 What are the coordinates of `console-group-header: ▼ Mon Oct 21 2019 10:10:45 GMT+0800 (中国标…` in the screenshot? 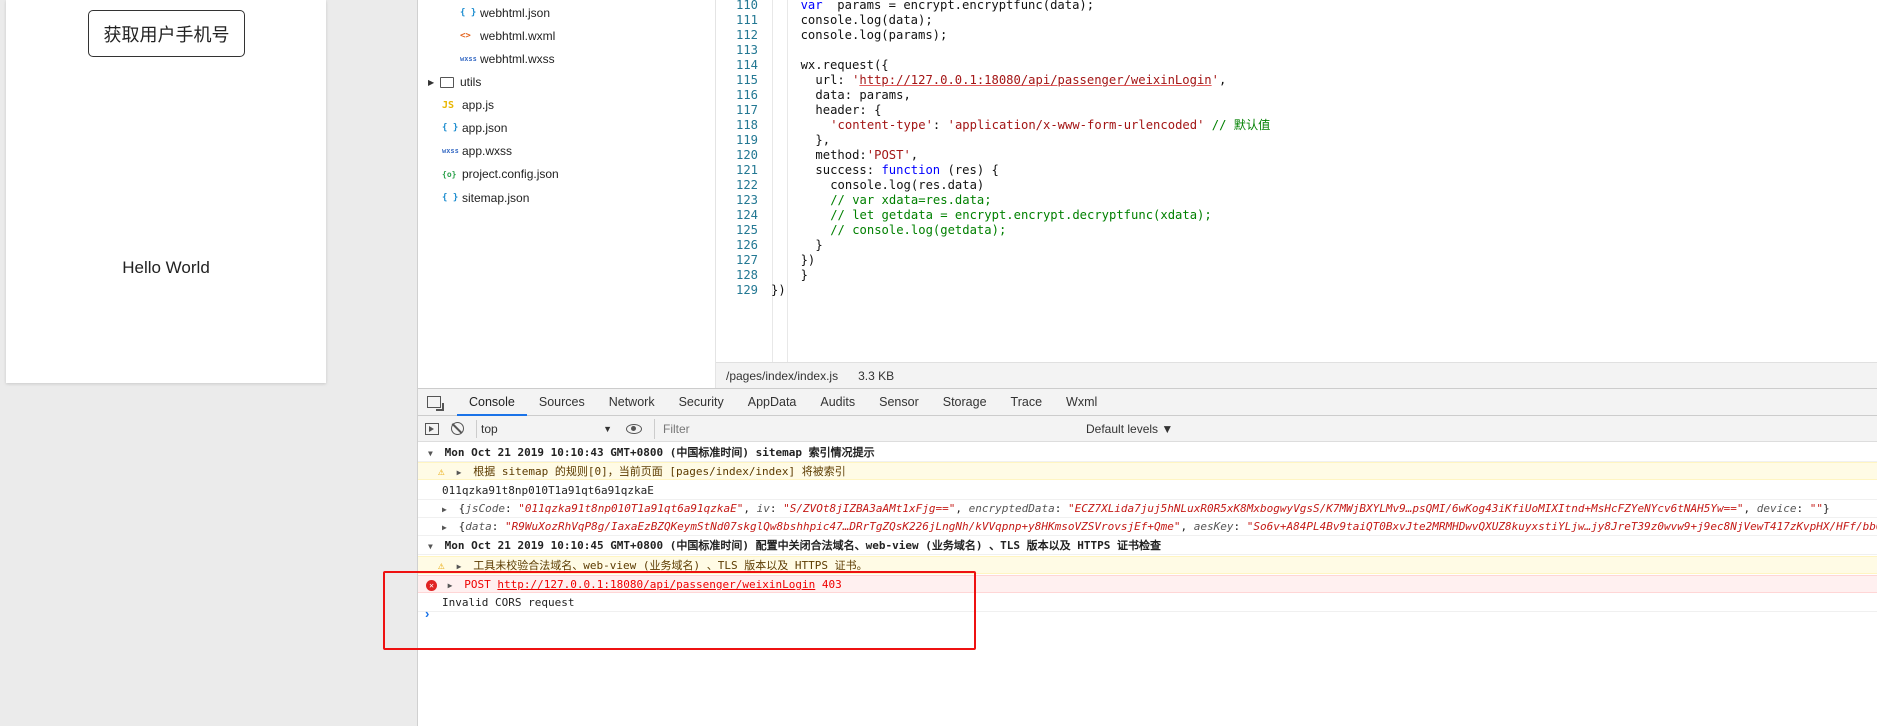 It's located at (1147, 546).